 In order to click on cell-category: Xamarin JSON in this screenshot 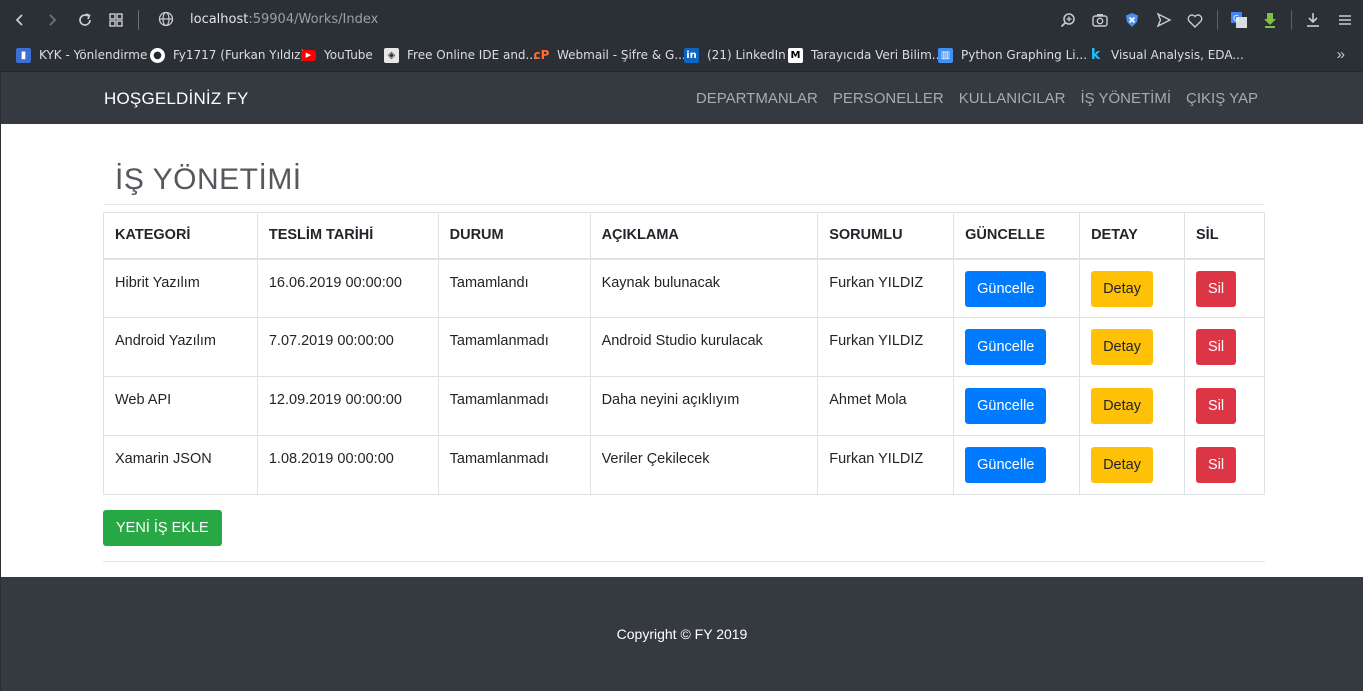, I will do `click(180, 465)`.